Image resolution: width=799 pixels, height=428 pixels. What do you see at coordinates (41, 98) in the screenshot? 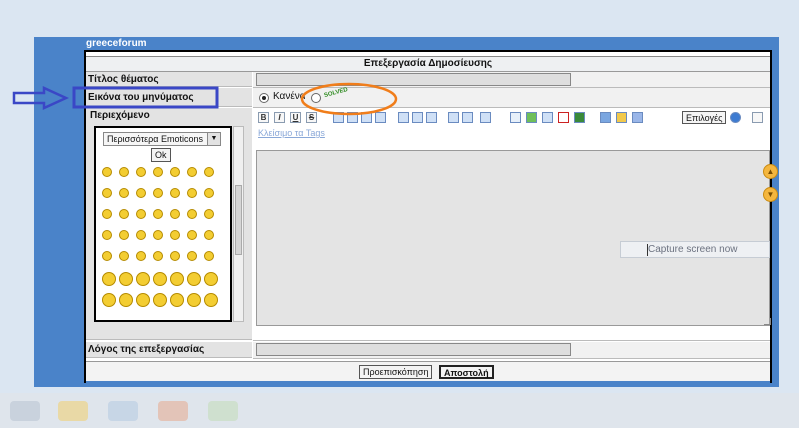
I see `annotation-arrow-icon` at bounding box center [41, 98].